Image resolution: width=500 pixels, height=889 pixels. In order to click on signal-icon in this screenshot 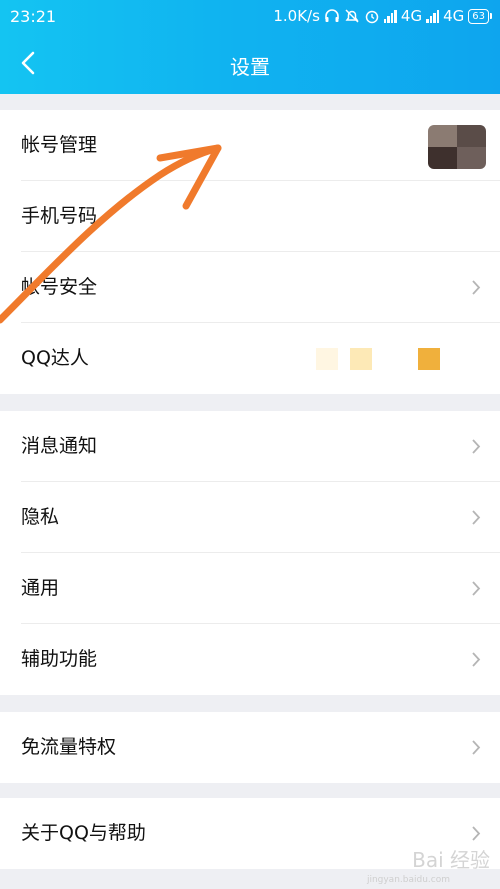, I will do `click(390, 16)`.